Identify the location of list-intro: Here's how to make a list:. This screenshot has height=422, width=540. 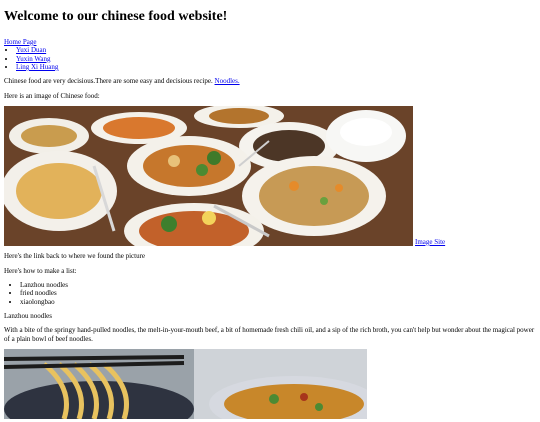
(40, 270).